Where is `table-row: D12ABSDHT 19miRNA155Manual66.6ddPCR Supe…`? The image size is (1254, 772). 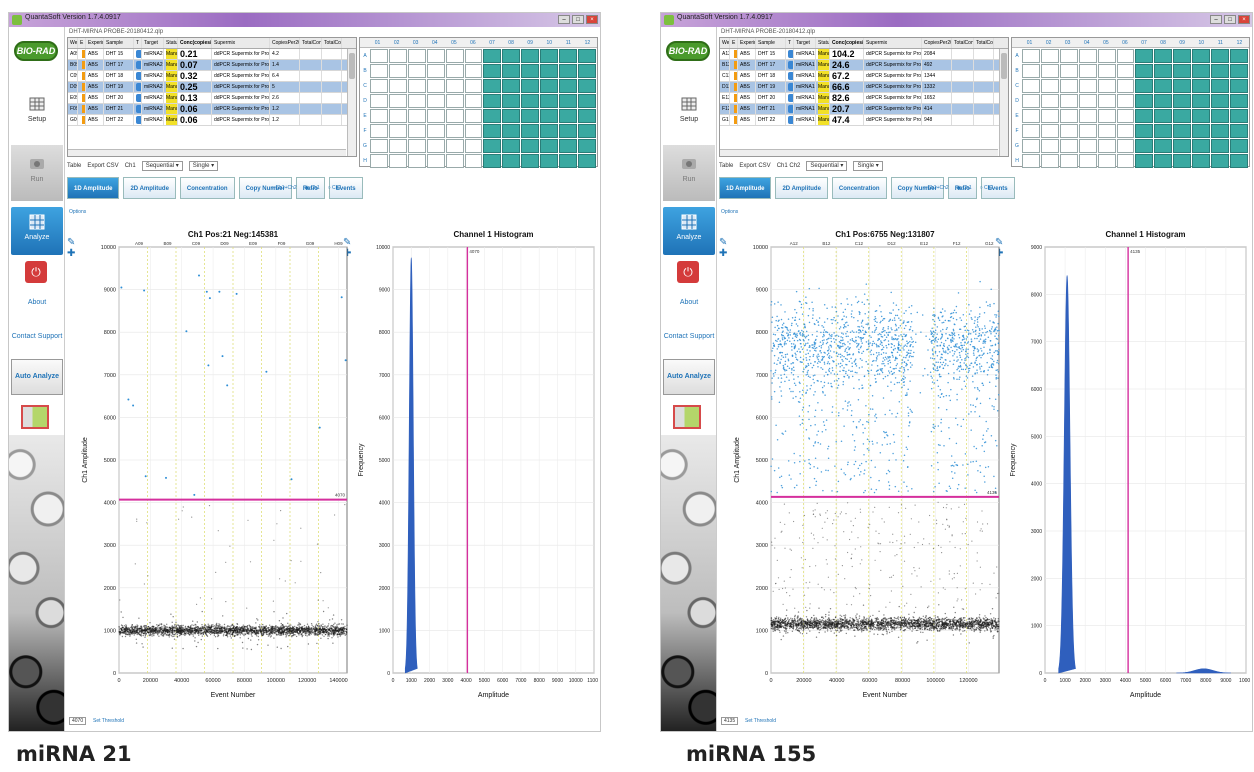
table-row: D12ABSDHT 19miRNA155Manual66.6ddPCR Supe… is located at coordinates (864, 87).